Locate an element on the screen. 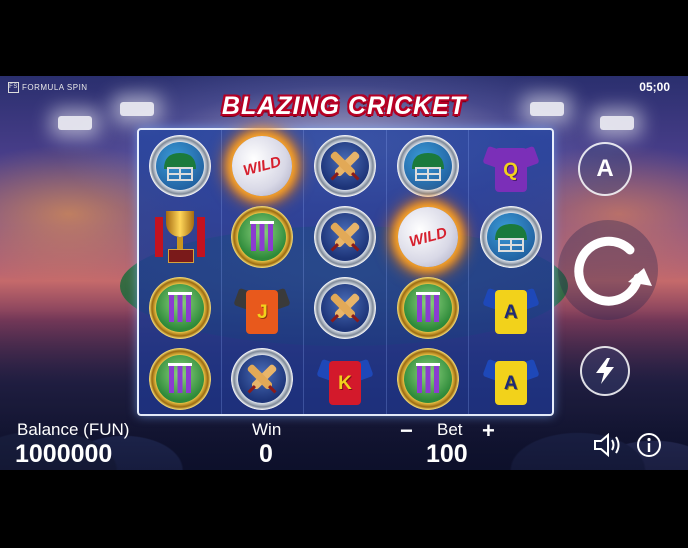  jersey-letter: J is located at coordinates (262, 312).